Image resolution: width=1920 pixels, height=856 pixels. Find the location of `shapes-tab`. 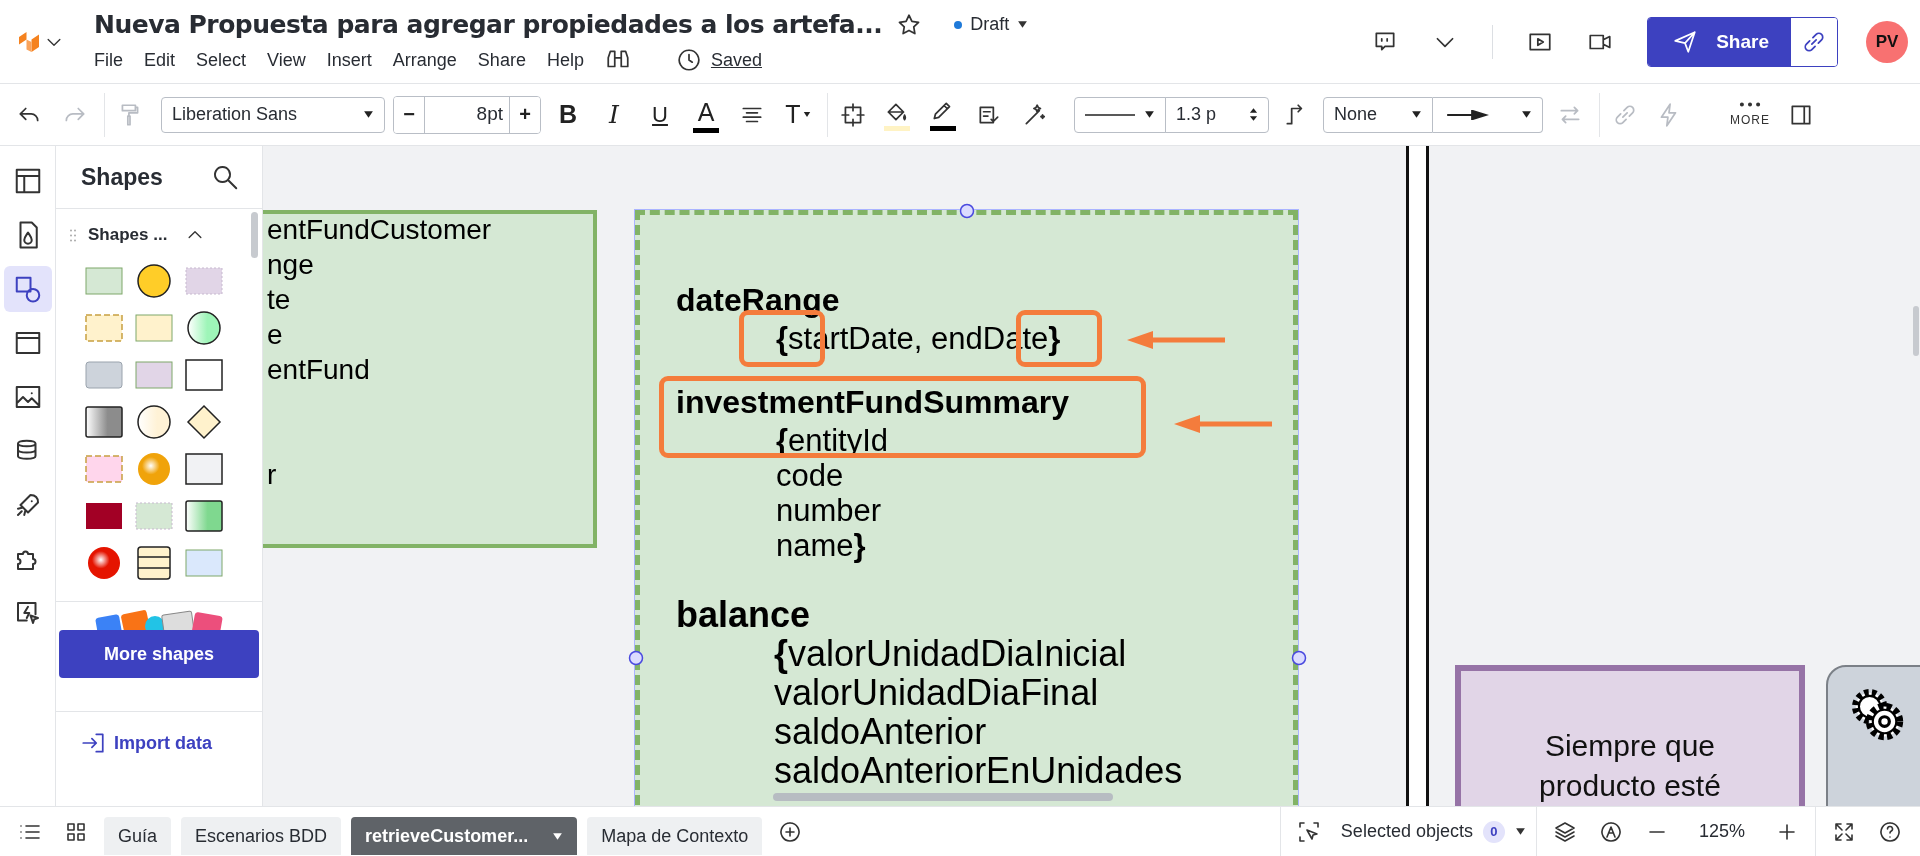

shapes-tab is located at coordinates (27, 289).